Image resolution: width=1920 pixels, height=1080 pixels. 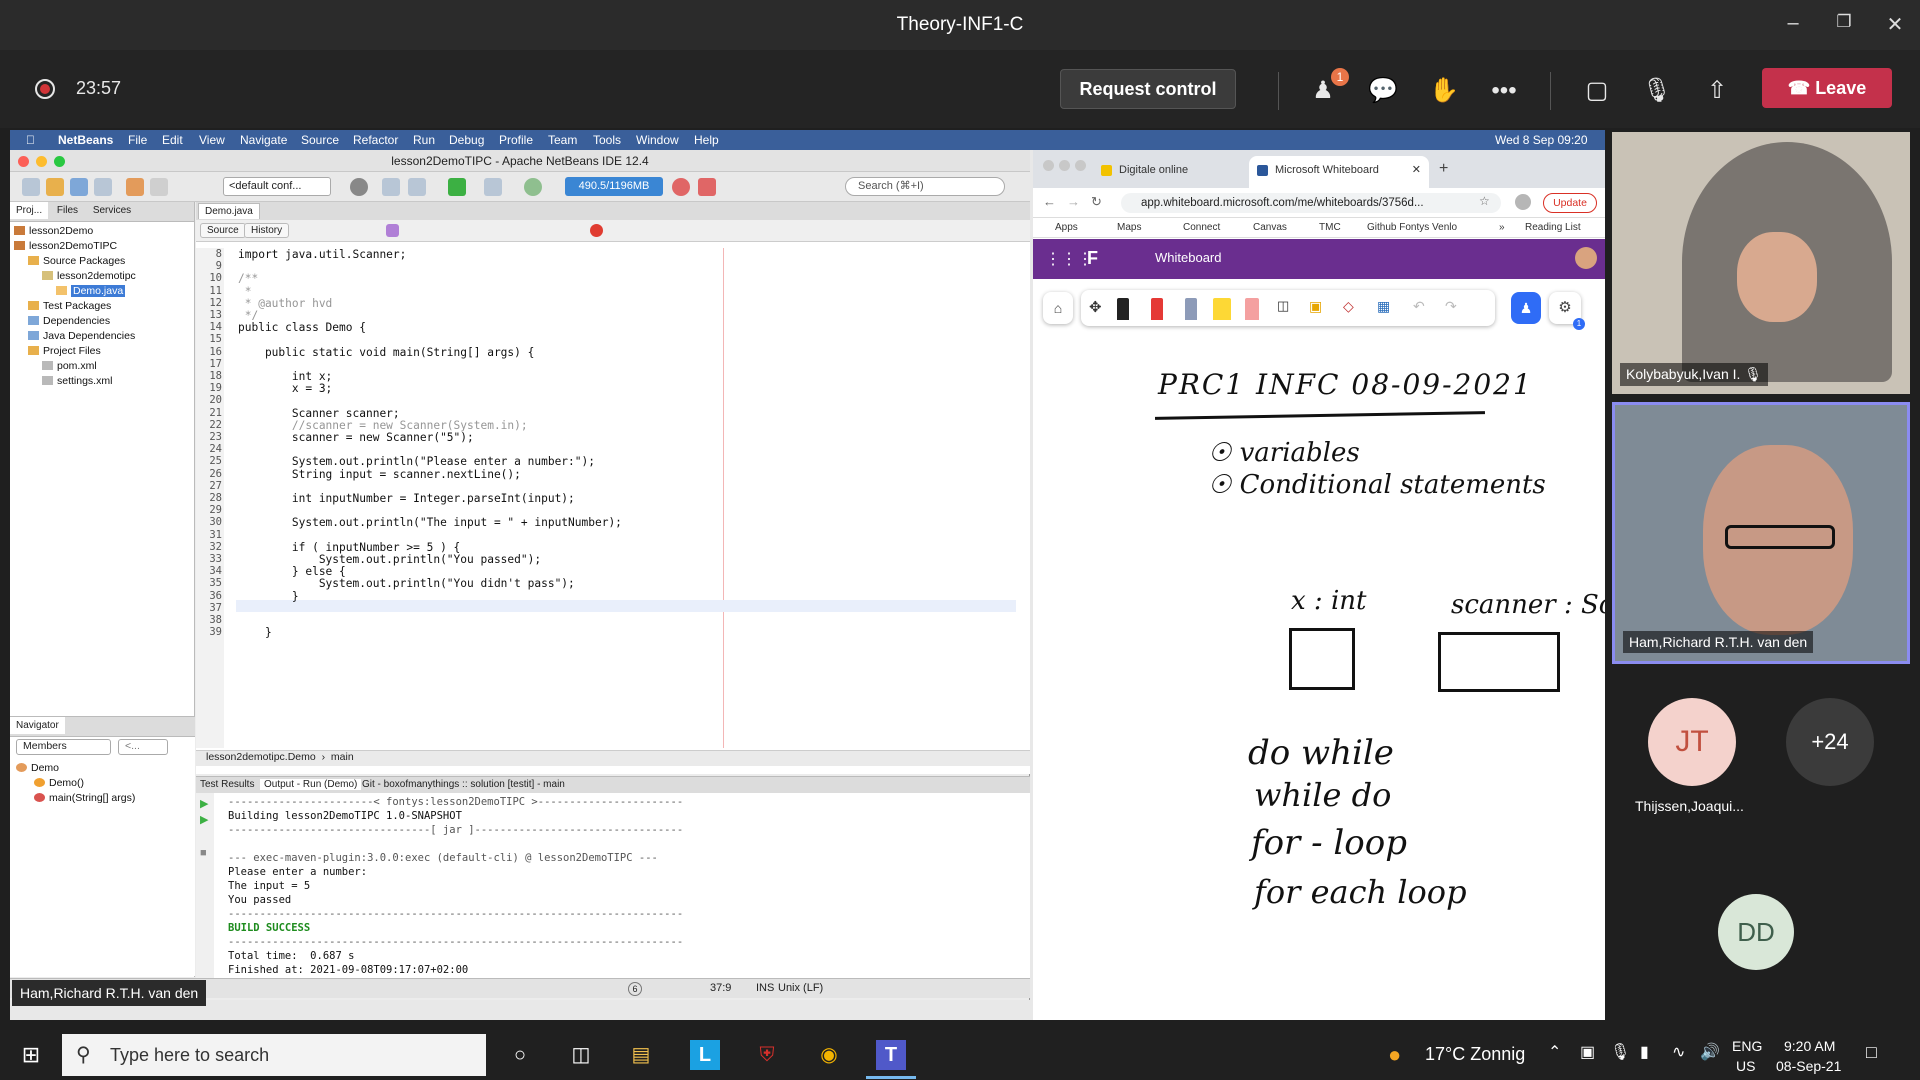 I want to click on share-board-icon: ♟, so click(x=1526, y=308).